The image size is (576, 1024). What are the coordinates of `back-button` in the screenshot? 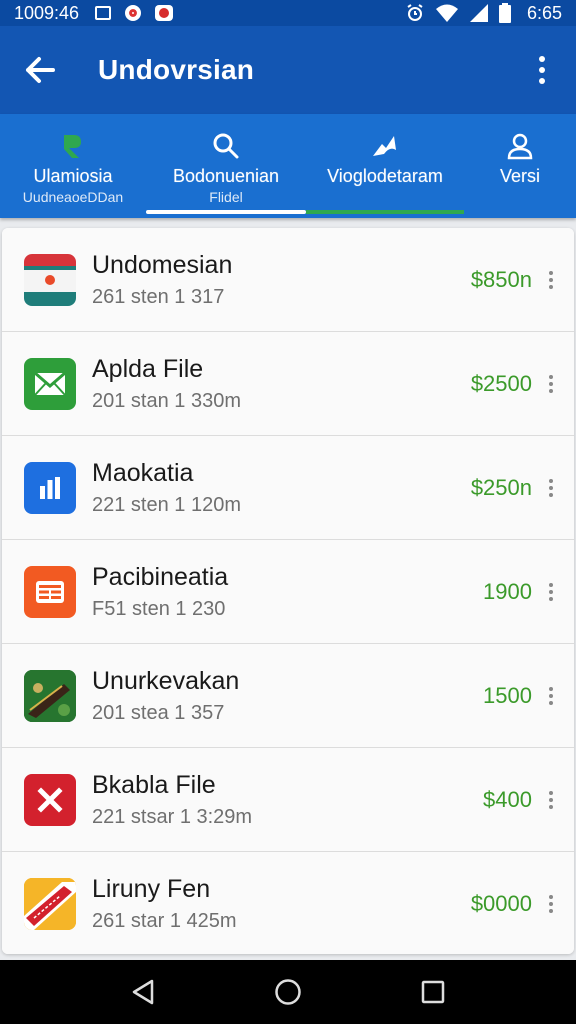 It's located at (40, 70).